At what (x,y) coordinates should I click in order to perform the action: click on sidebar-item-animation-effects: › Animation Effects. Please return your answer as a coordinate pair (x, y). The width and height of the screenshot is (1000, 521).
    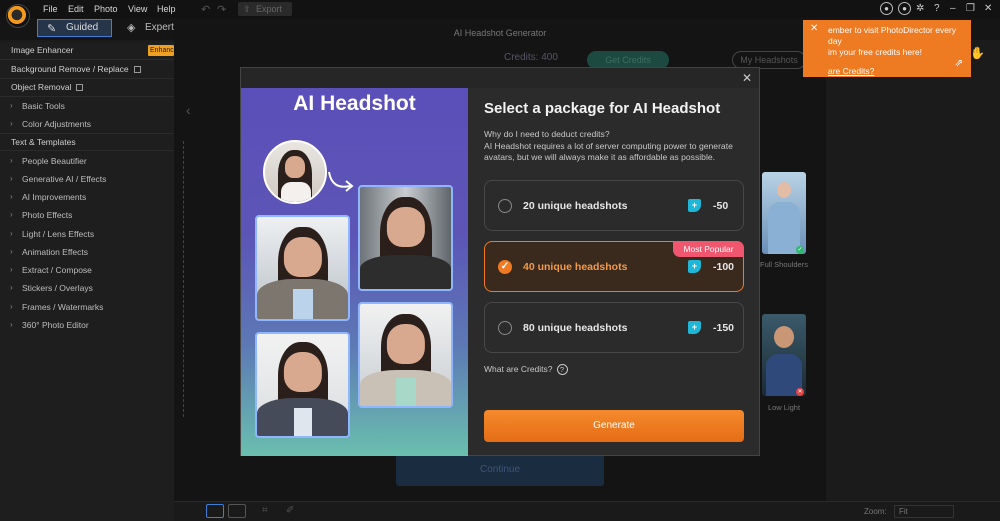
    Looking at the image, I should click on (87, 252).